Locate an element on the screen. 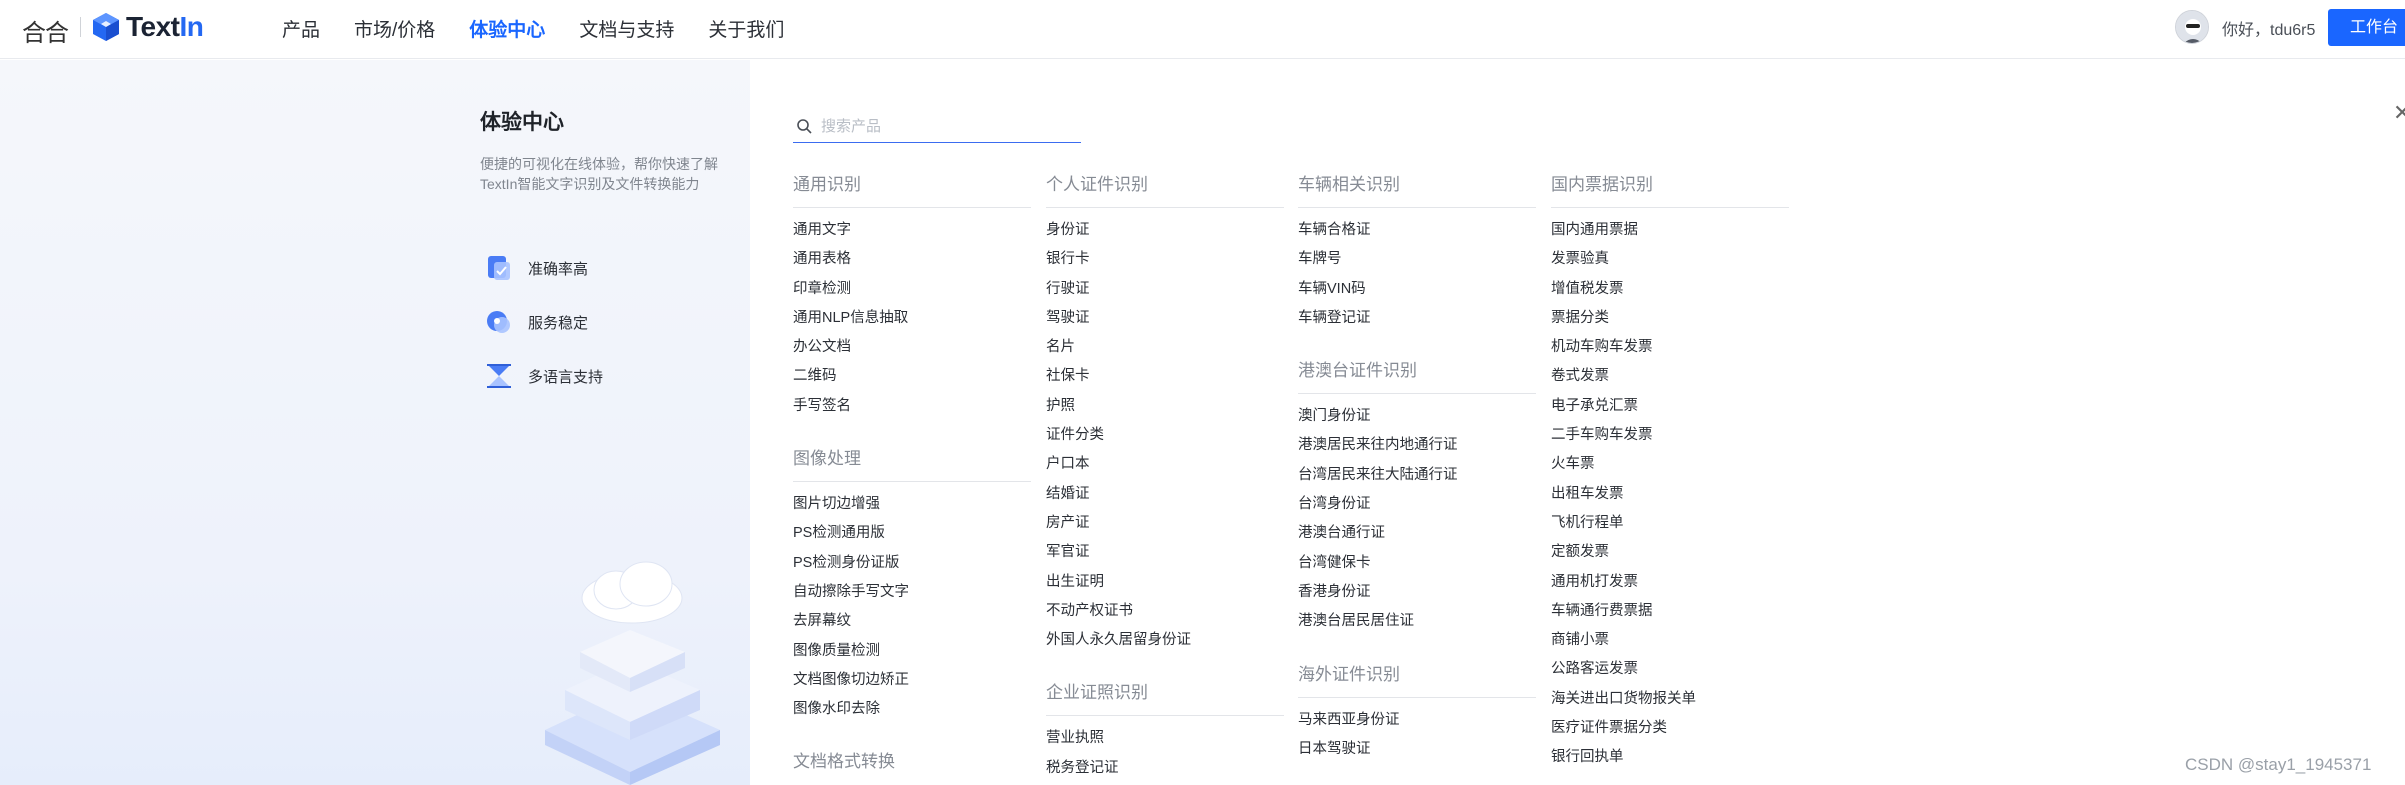 Image resolution: width=2405 pixels, height=785 pixels. product-link: 营业执照 is located at coordinates (1165, 743).